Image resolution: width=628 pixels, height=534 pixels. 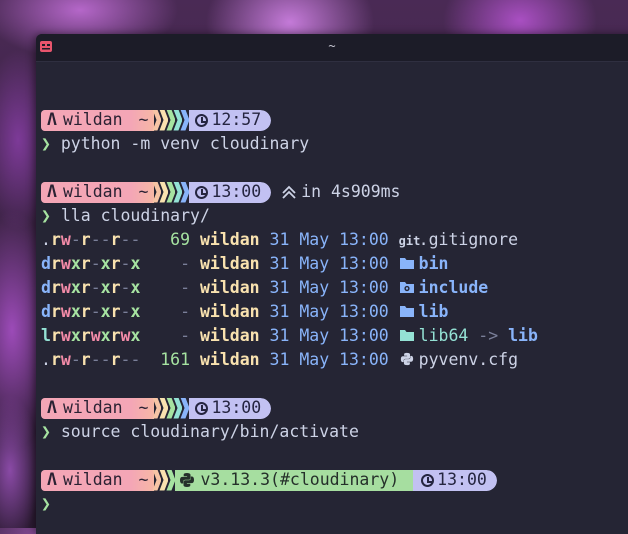 I want to click on command-text: lla cloudinary/, so click(x=135, y=215).